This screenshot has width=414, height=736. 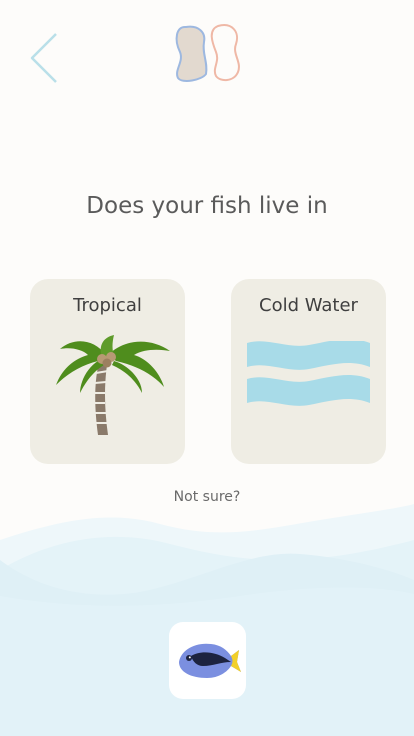 I want to click on fish-fins-logo-icon, so click(x=207, y=53).